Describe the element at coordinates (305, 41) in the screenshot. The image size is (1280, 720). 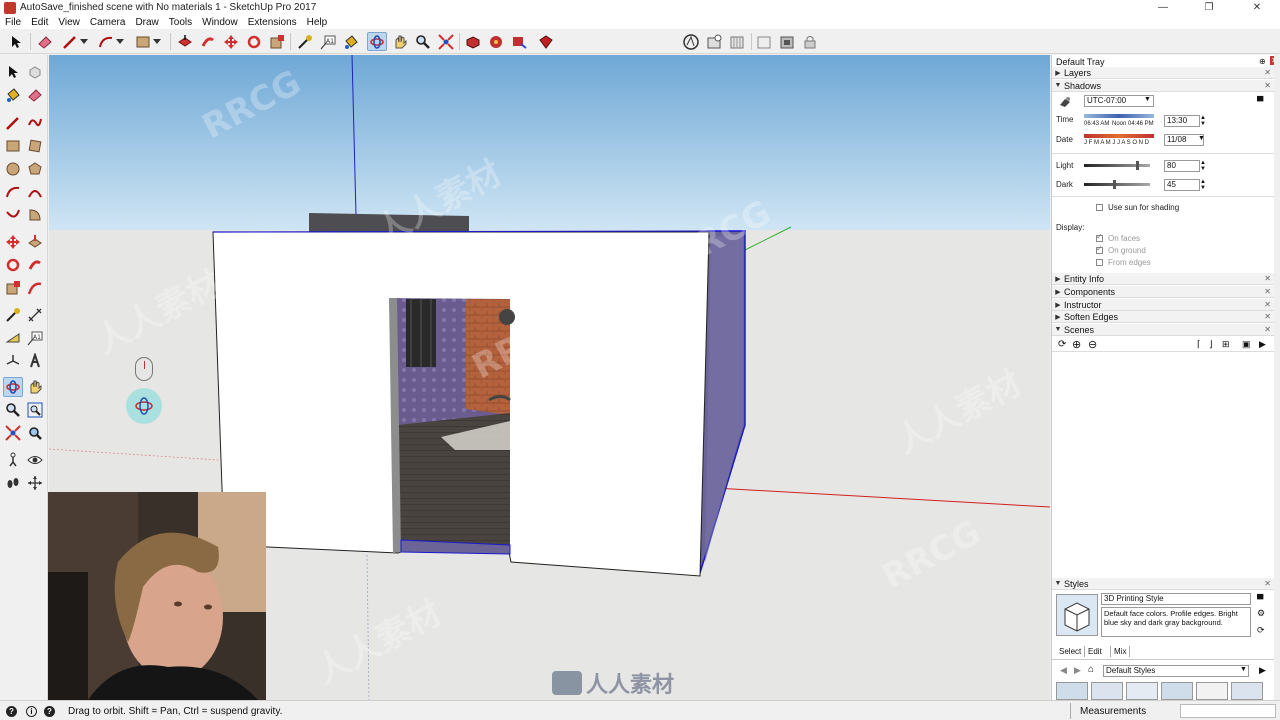
I see `tape-measure-tool-icon` at that location.